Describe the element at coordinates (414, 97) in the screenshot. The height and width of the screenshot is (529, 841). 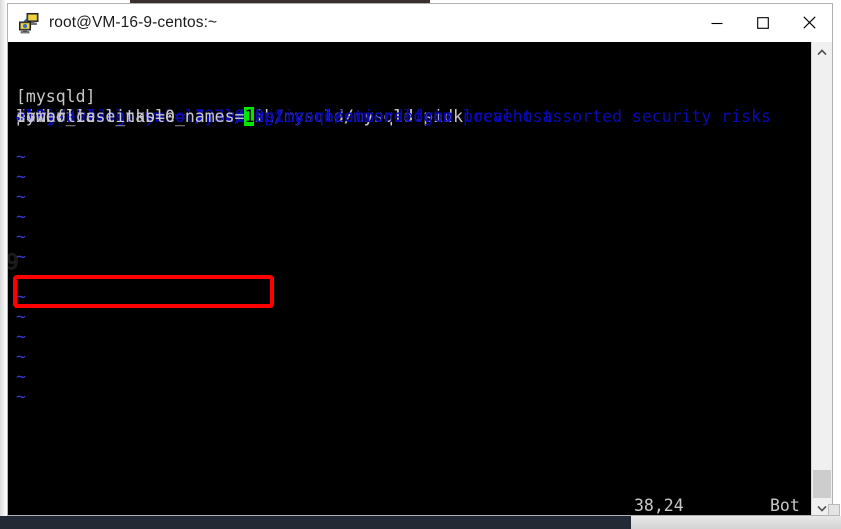
I see `vim-line: [mysqld]` at that location.